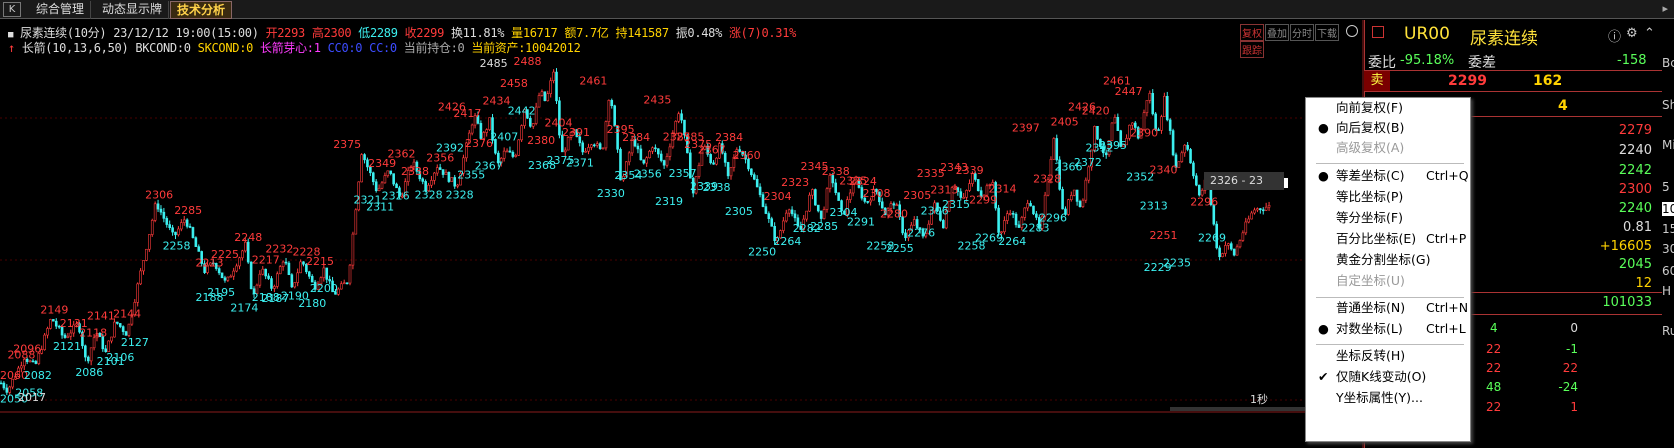 This screenshot has height=448, width=1674. I want to click on menu-equal-coord: 等分坐标(F), so click(1388, 218).